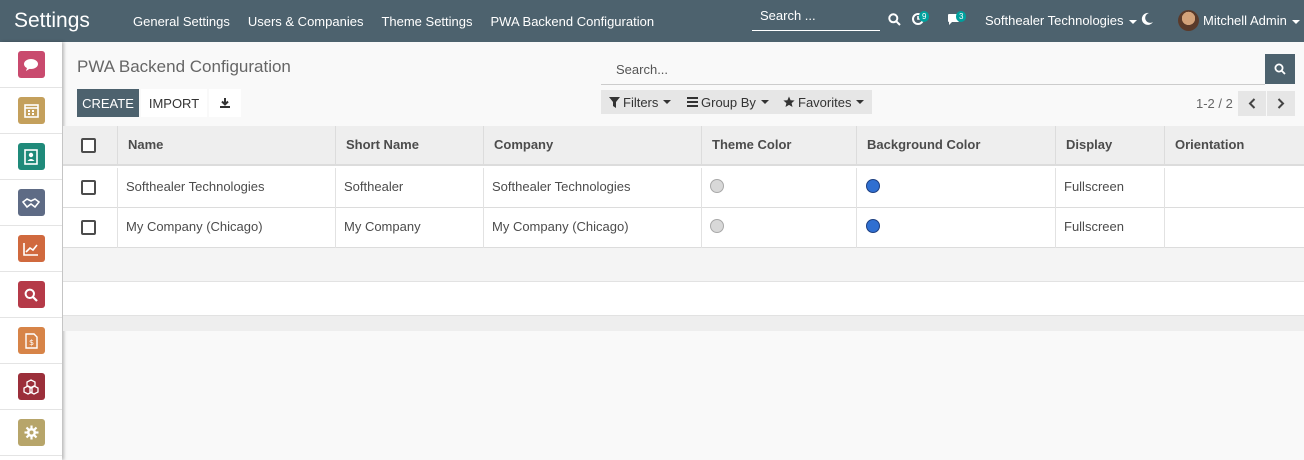  What do you see at coordinates (1214, 103) in the screenshot?
I see `pager-value: 1-2 / 2` at bounding box center [1214, 103].